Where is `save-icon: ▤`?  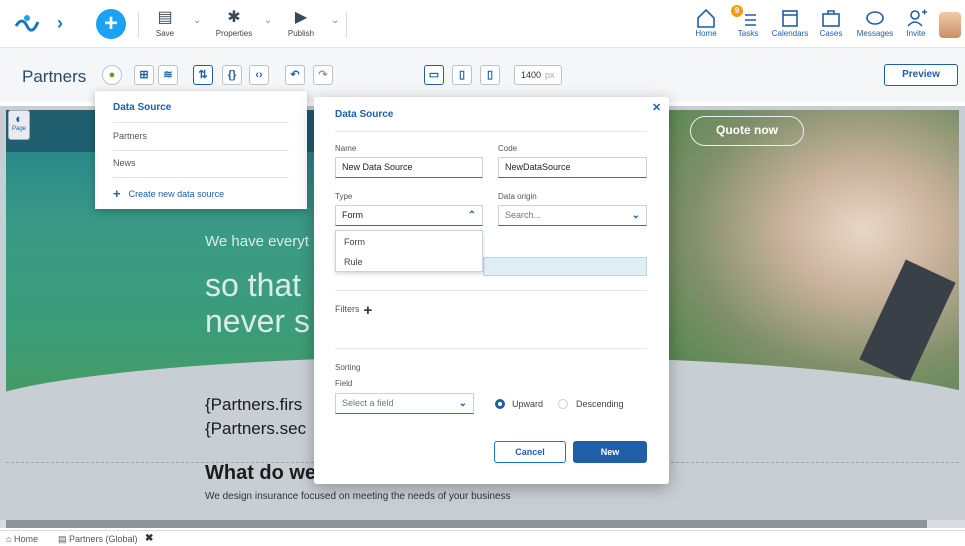
save-icon: ▤ is located at coordinates (165, 17).